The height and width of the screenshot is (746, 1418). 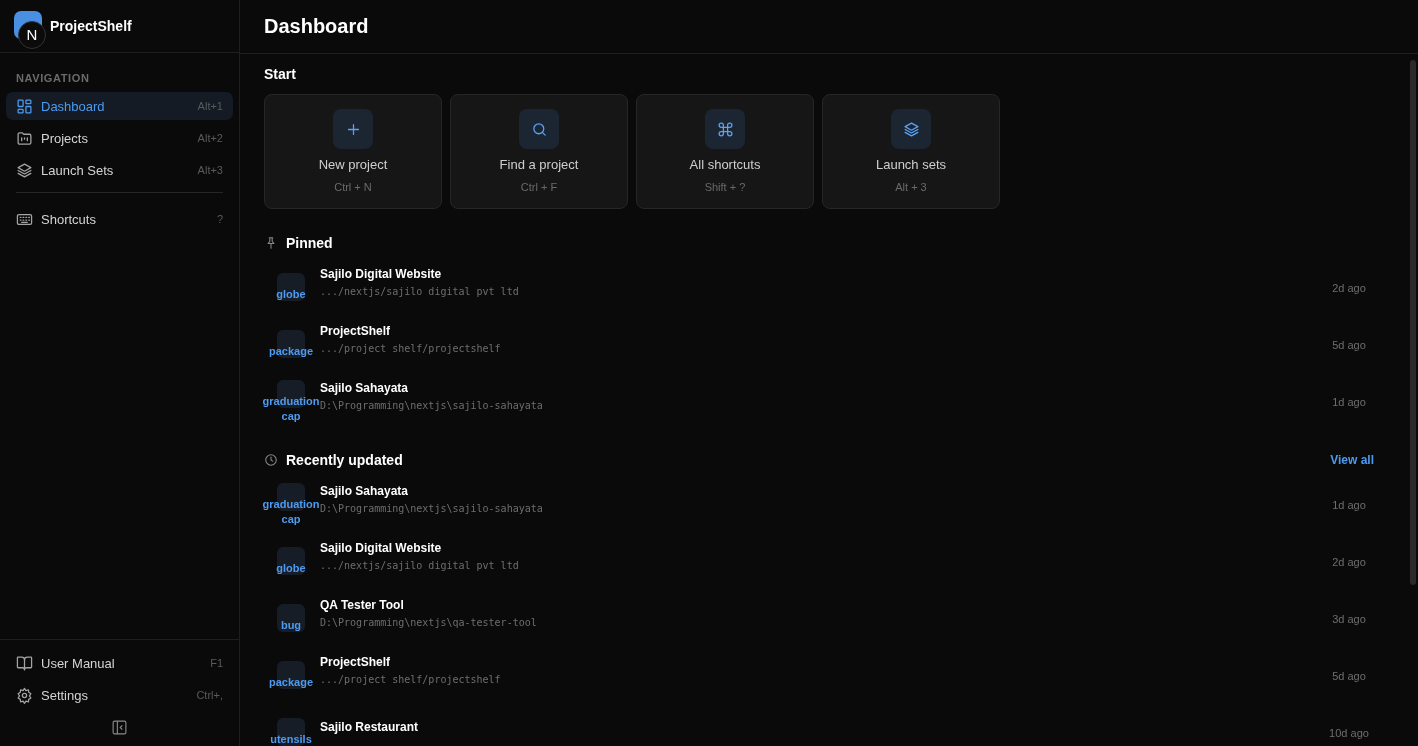 What do you see at coordinates (539, 151) in the screenshot?
I see `action-card: Find a project Ctrl + F` at bounding box center [539, 151].